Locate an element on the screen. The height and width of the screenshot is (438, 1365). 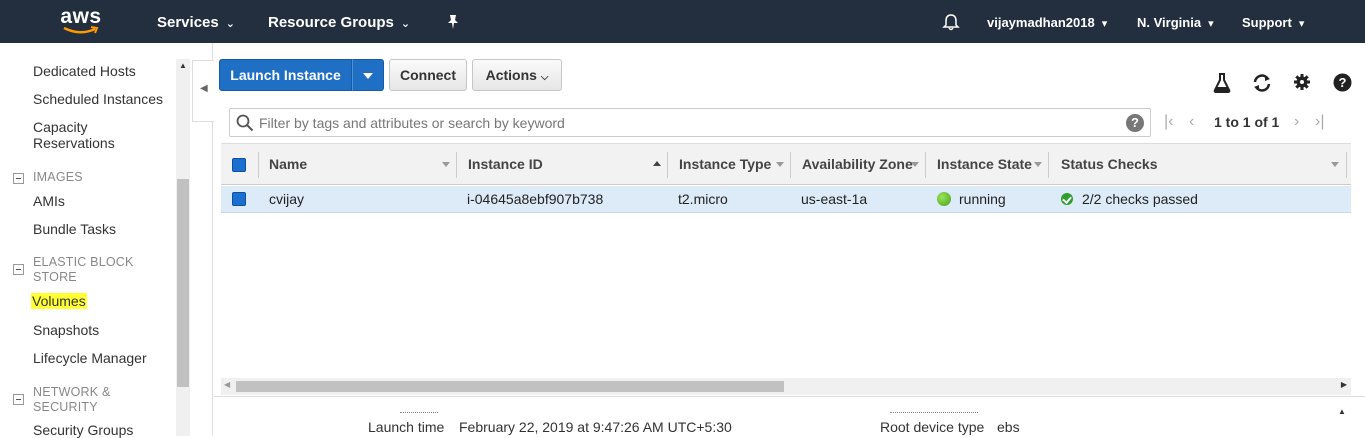
volumes-label: Volumes is located at coordinates (59, 301).